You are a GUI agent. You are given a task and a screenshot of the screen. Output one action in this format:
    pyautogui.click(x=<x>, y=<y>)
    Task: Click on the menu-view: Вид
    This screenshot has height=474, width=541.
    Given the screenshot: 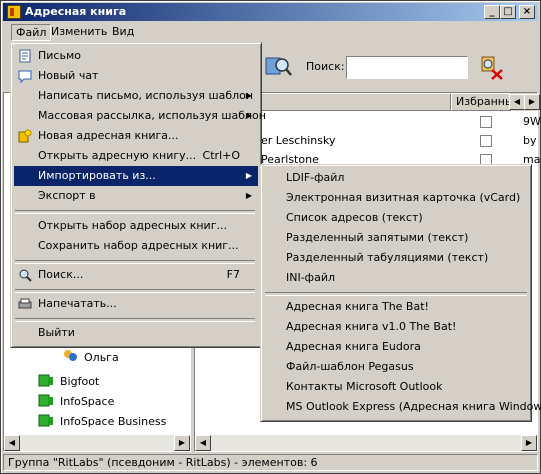 What is the action you would take?
    pyautogui.click(x=123, y=31)
    